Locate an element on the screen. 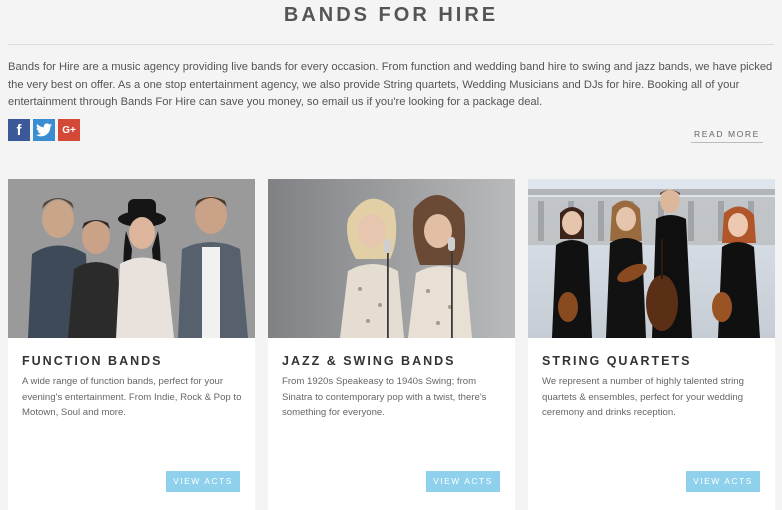  jazz-swing-photo is located at coordinates (391, 258).